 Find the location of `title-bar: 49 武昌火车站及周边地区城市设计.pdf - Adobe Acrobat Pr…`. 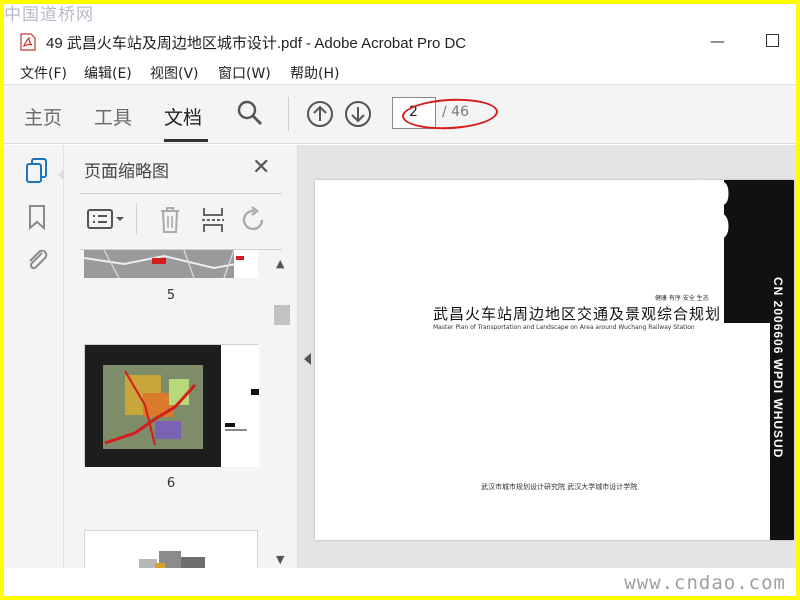

title-bar: 49 武昌火车站及周边地区城市设计.pdf - Adobe Acrobat Pr… is located at coordinates (400, 41).